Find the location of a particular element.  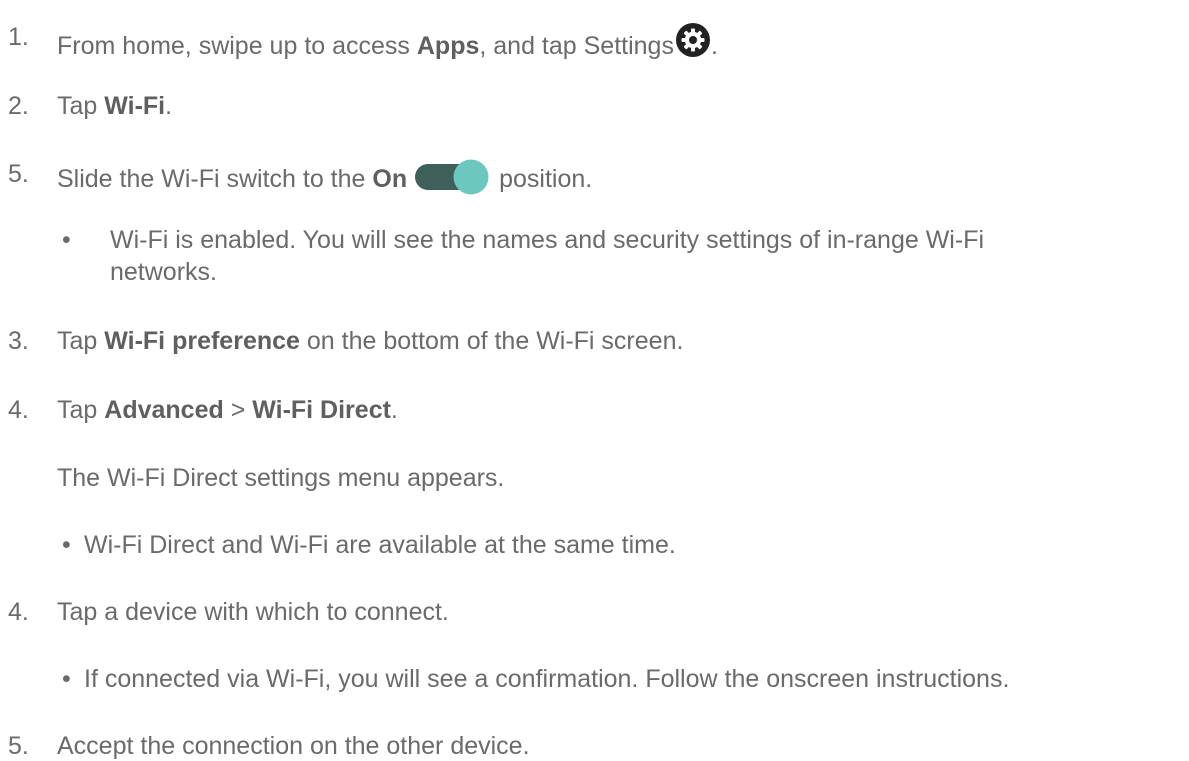

step-text: Tap a device with which to connect. is located at coordinates (253, 612).